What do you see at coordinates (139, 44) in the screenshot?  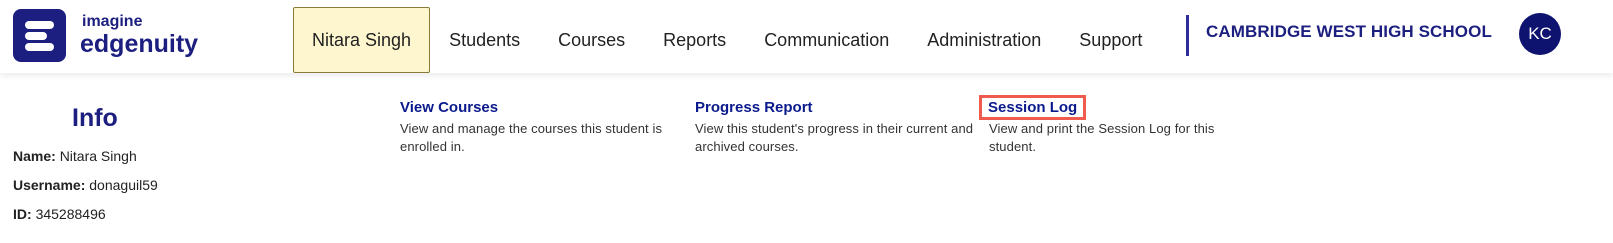 I see `logo-line-2: edgenuity` at bounding box center [139, 44].